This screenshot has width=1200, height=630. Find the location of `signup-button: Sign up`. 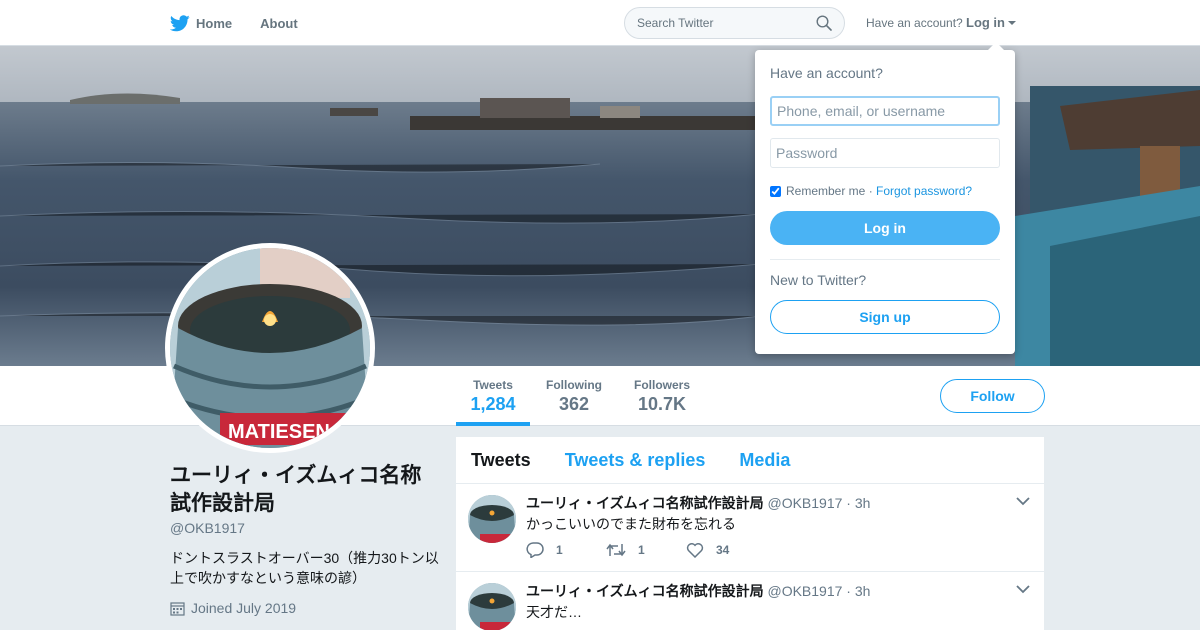

signup-button: Sign up is located at coordinates (885, 317).